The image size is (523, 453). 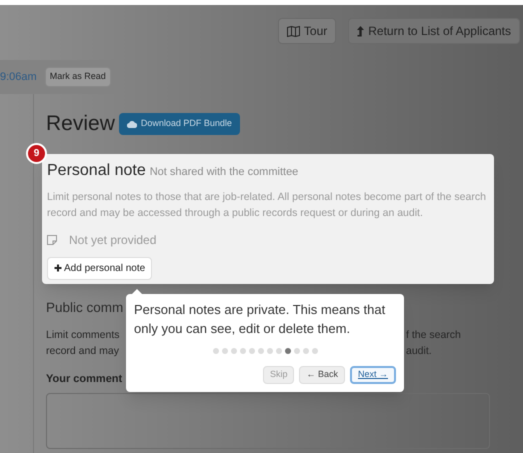 What do you see at coordinates (96, 170) in the screenshot?
I see `personal-note-heading: Personal note` at bounding box center [96, 170].